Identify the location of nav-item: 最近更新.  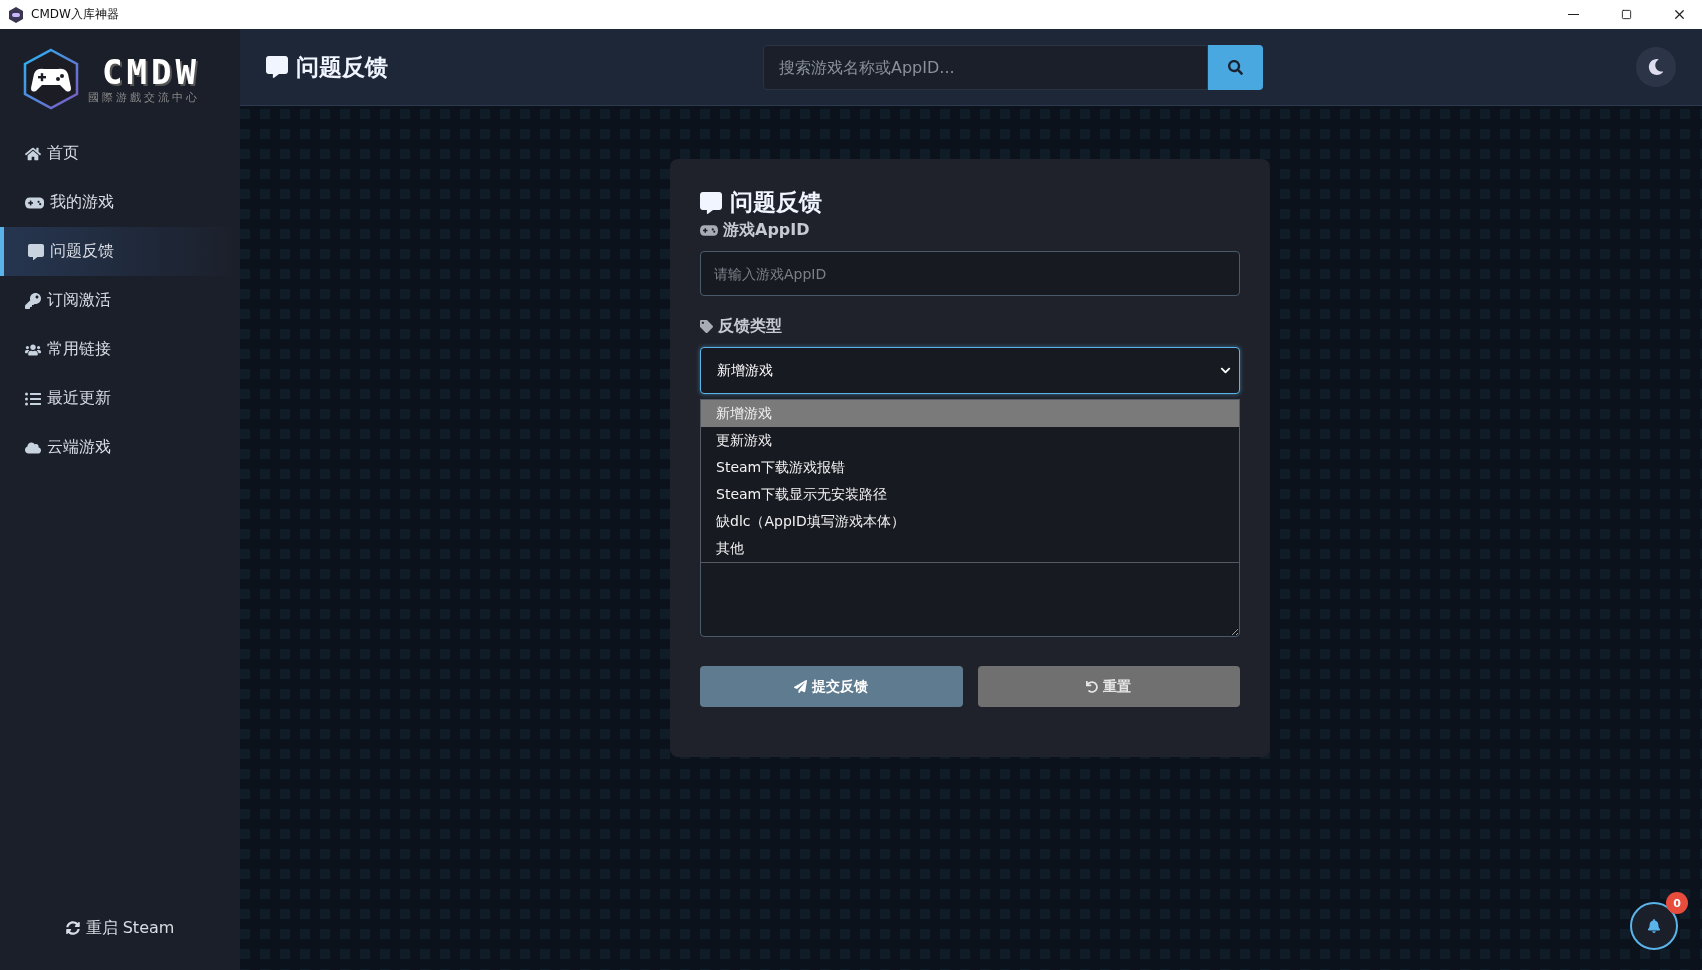
(120, 398).